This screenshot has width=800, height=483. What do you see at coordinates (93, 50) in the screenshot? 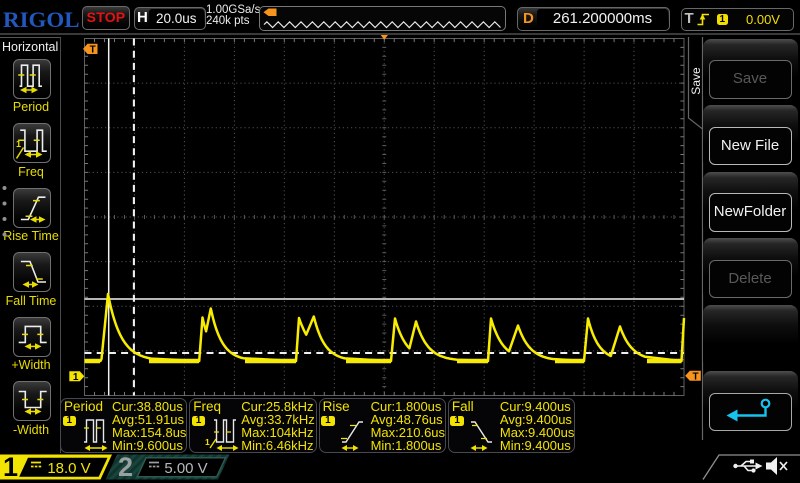
I see `svg-text: T` at bounding box center [93, 50].